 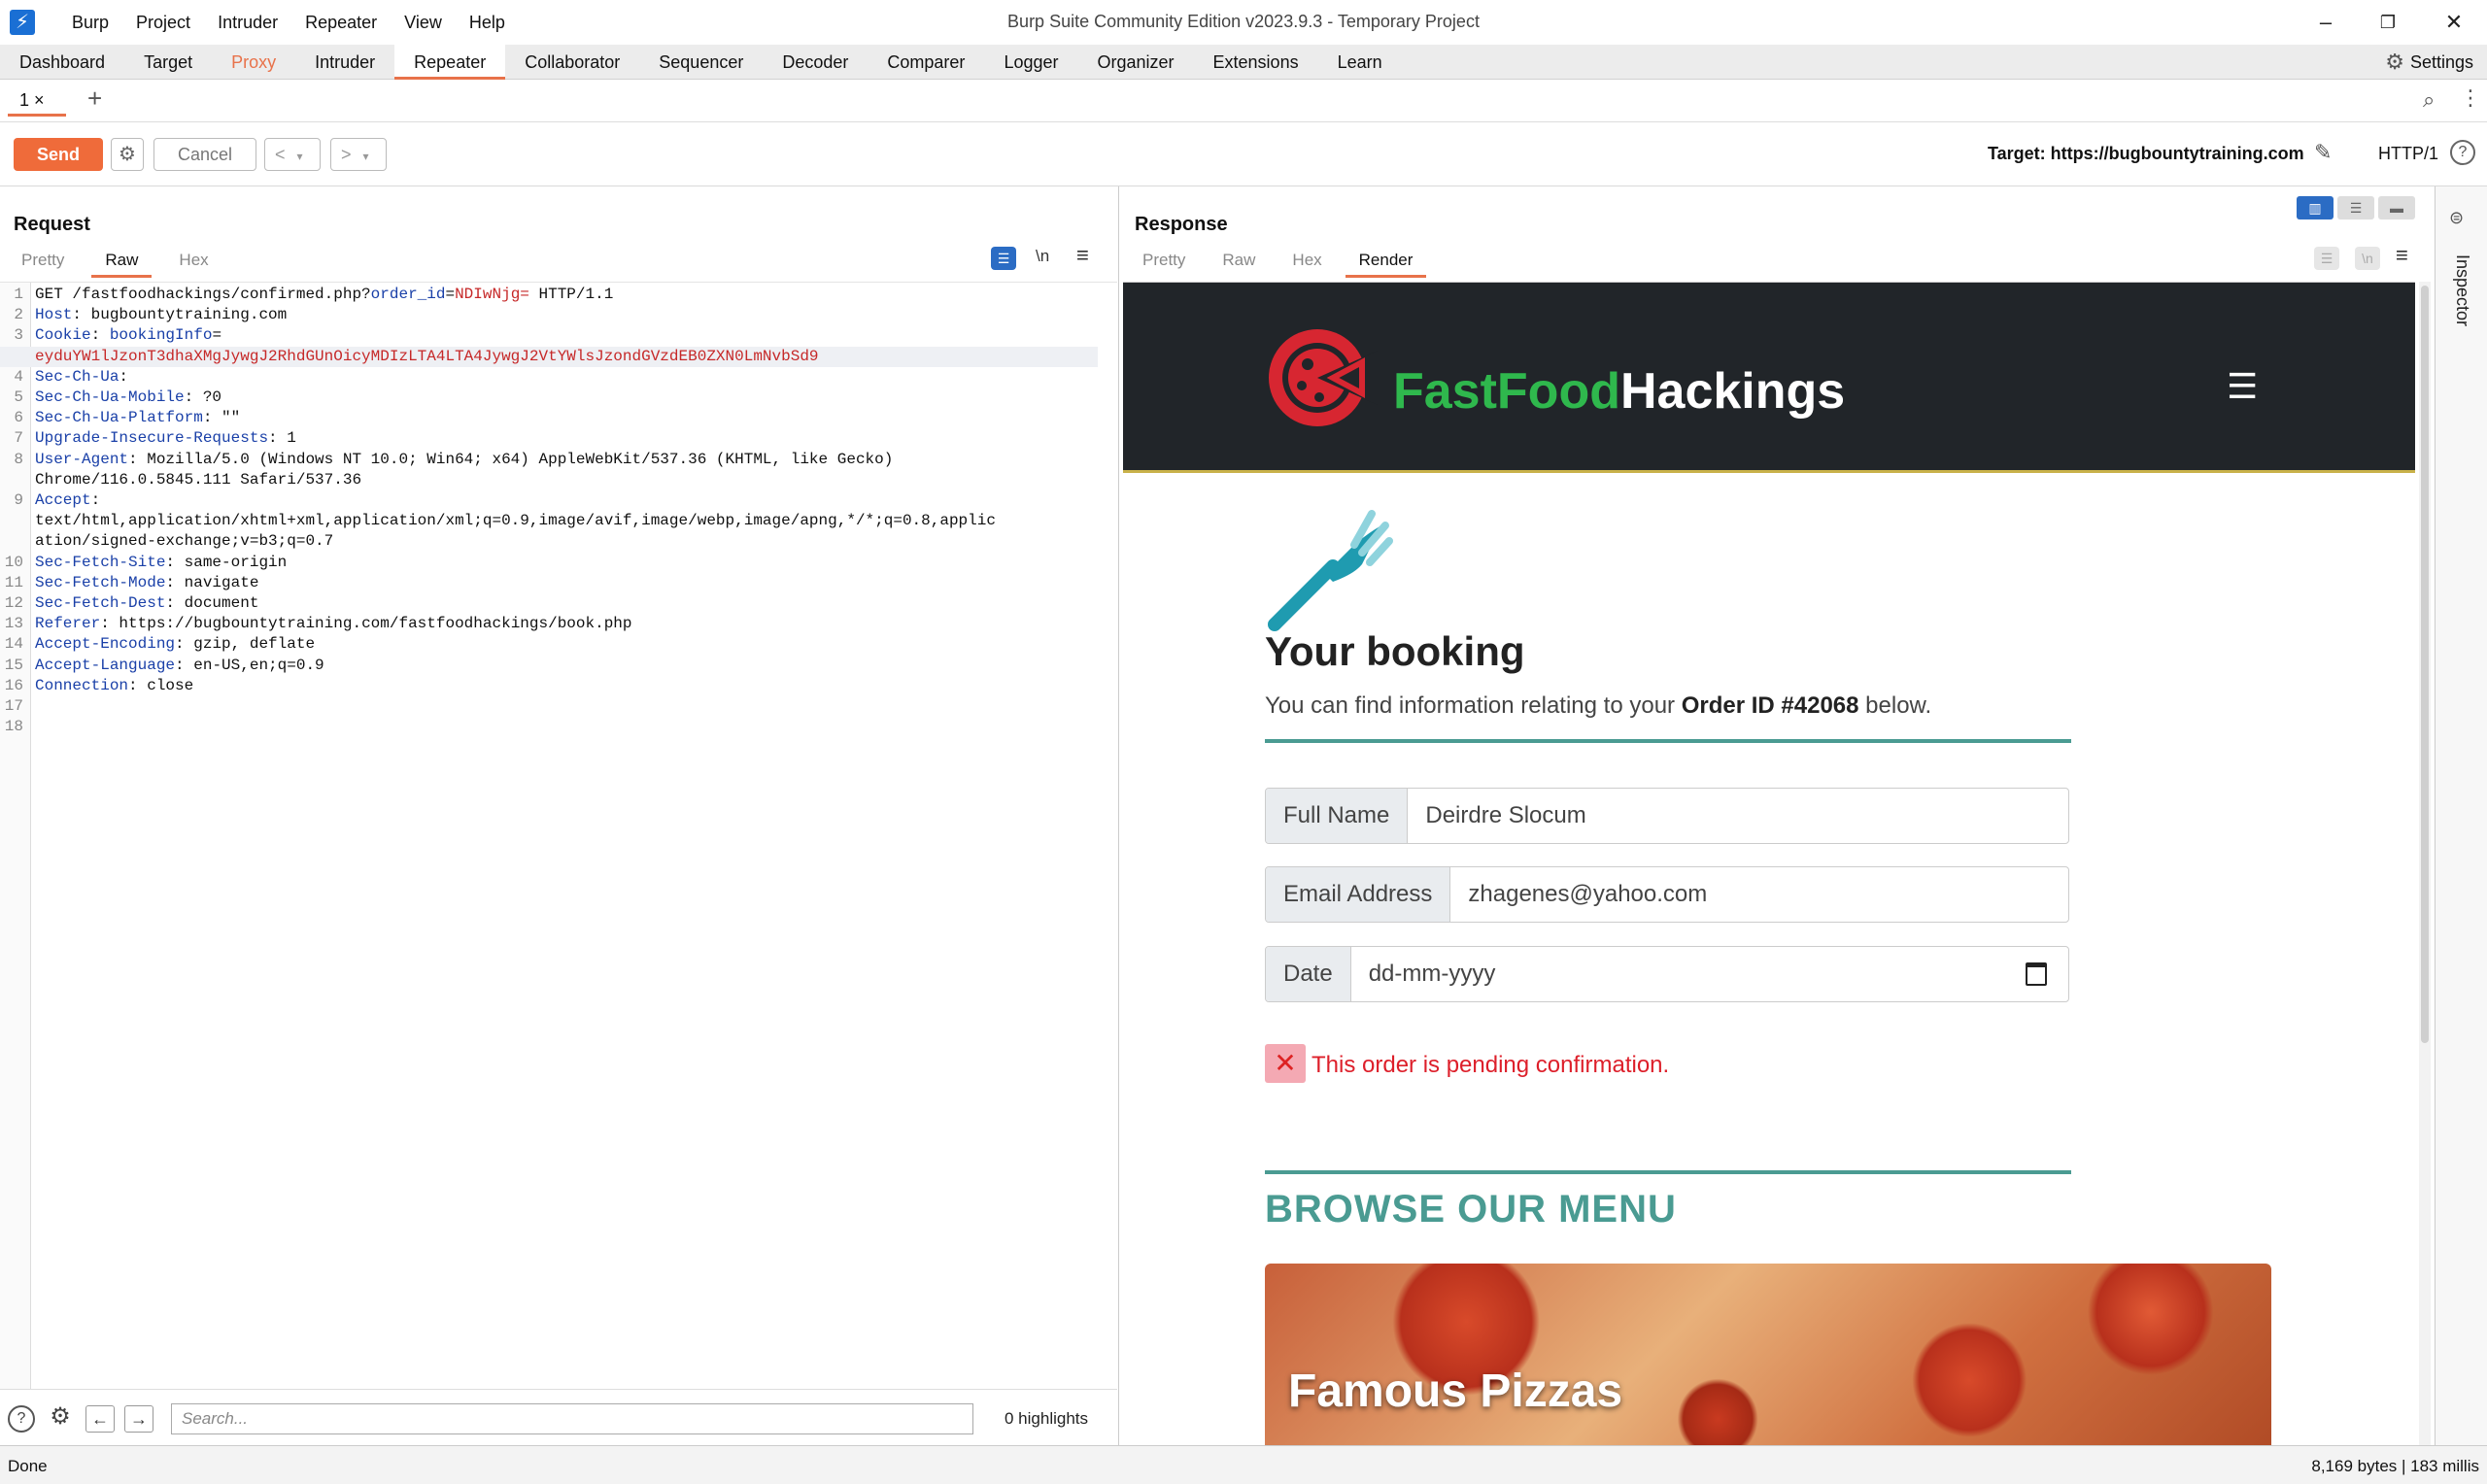 What do you see at coordinates (1337, 816) in the screenshot?
I see `full-name-label: Full Name` at bounding box center [1337, 816].